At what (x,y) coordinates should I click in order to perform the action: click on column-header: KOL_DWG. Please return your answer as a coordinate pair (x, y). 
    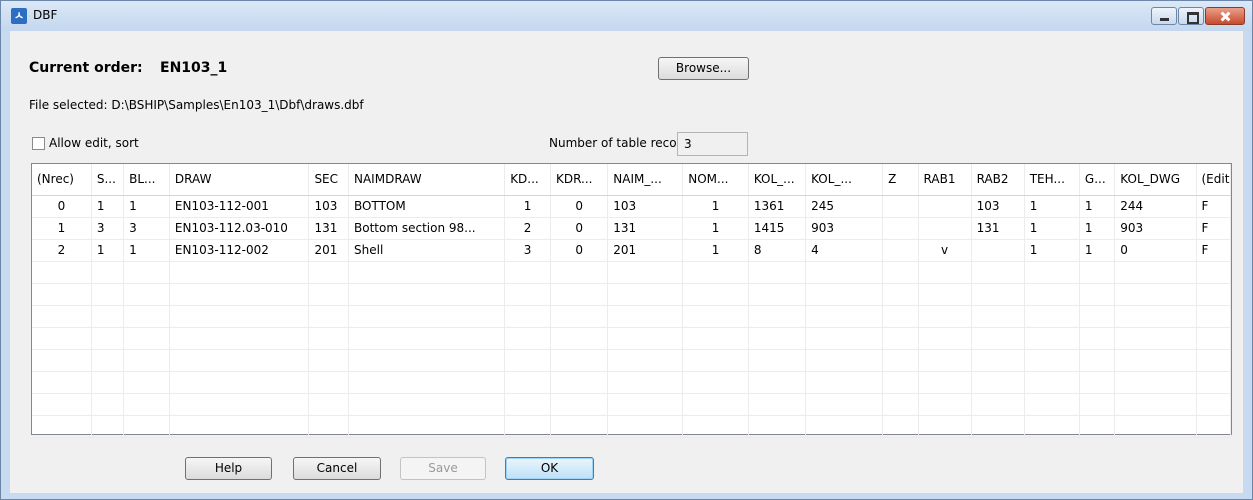
    Looking at the image, I should click on (1155, 180).